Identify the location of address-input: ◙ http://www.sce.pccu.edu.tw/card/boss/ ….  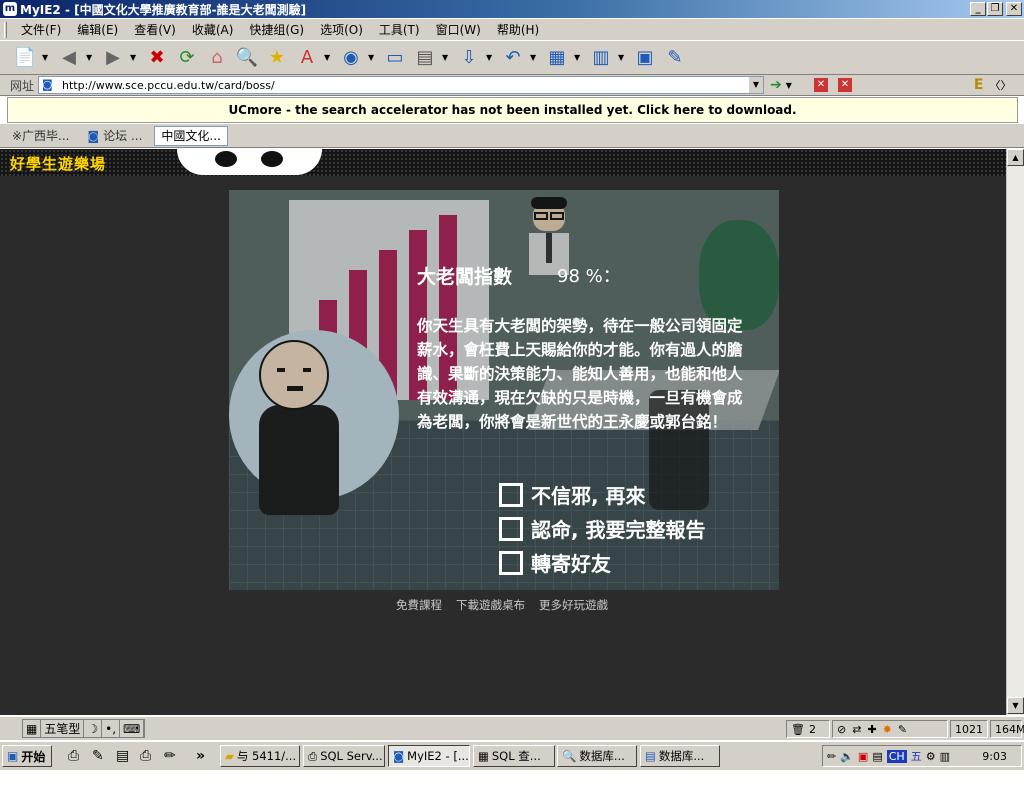
(401, 85).